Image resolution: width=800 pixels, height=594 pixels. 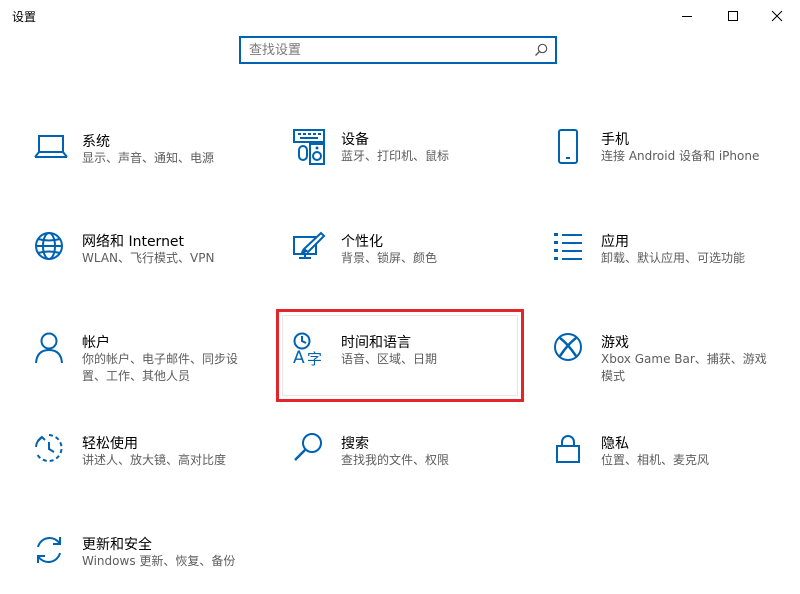 I want to click on item-desc: 卸载、默认应用、可选功能, so click(x=673, y=258).